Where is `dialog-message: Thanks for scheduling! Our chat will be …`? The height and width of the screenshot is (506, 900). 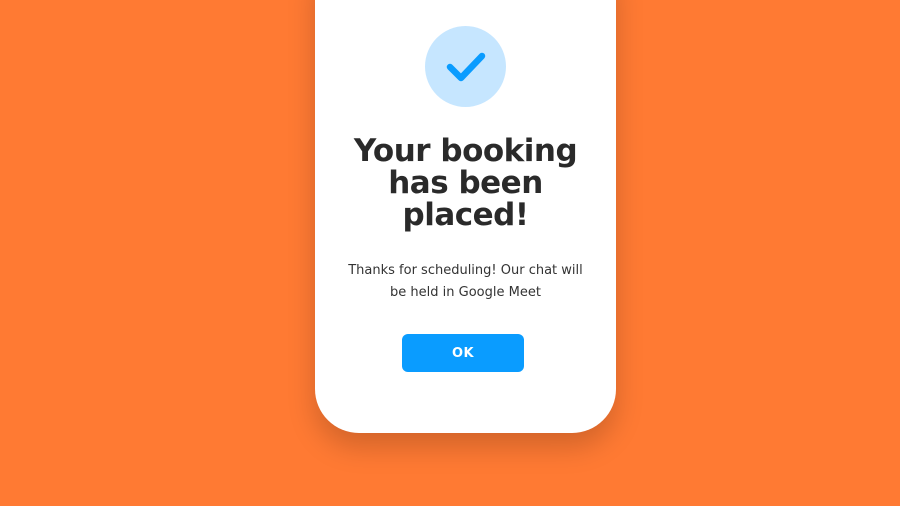
dialog-message: Thanks for scheduling! Our chat will be … is located at coordinates (465, 281).